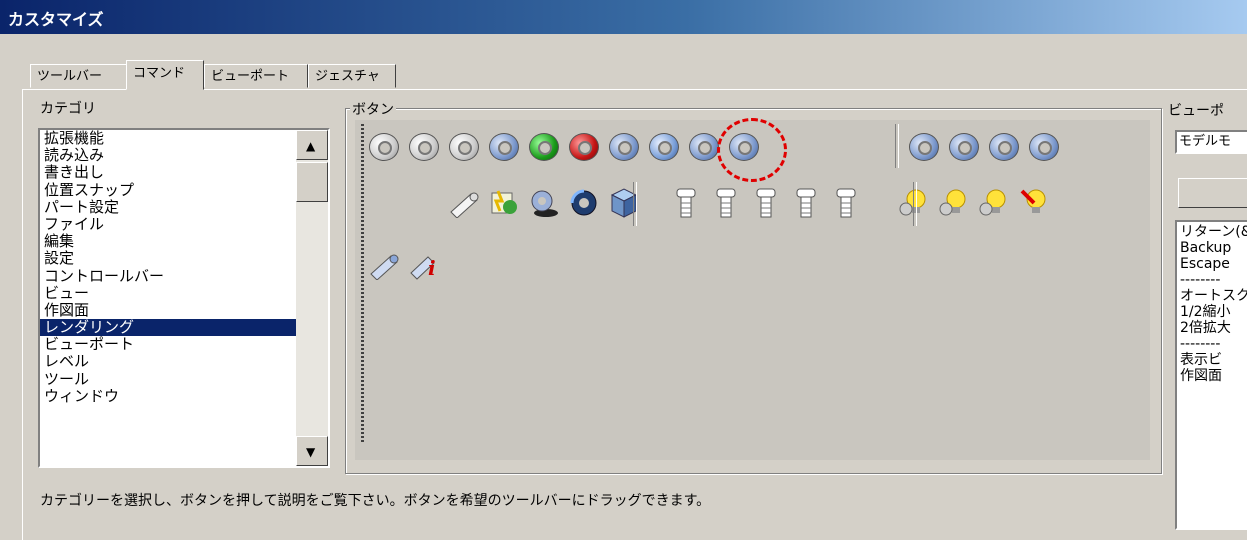 The width and height of the screenshot is (1247, 540). I want to click on tab-gesture: ジェスチャ, so click(352, 76).